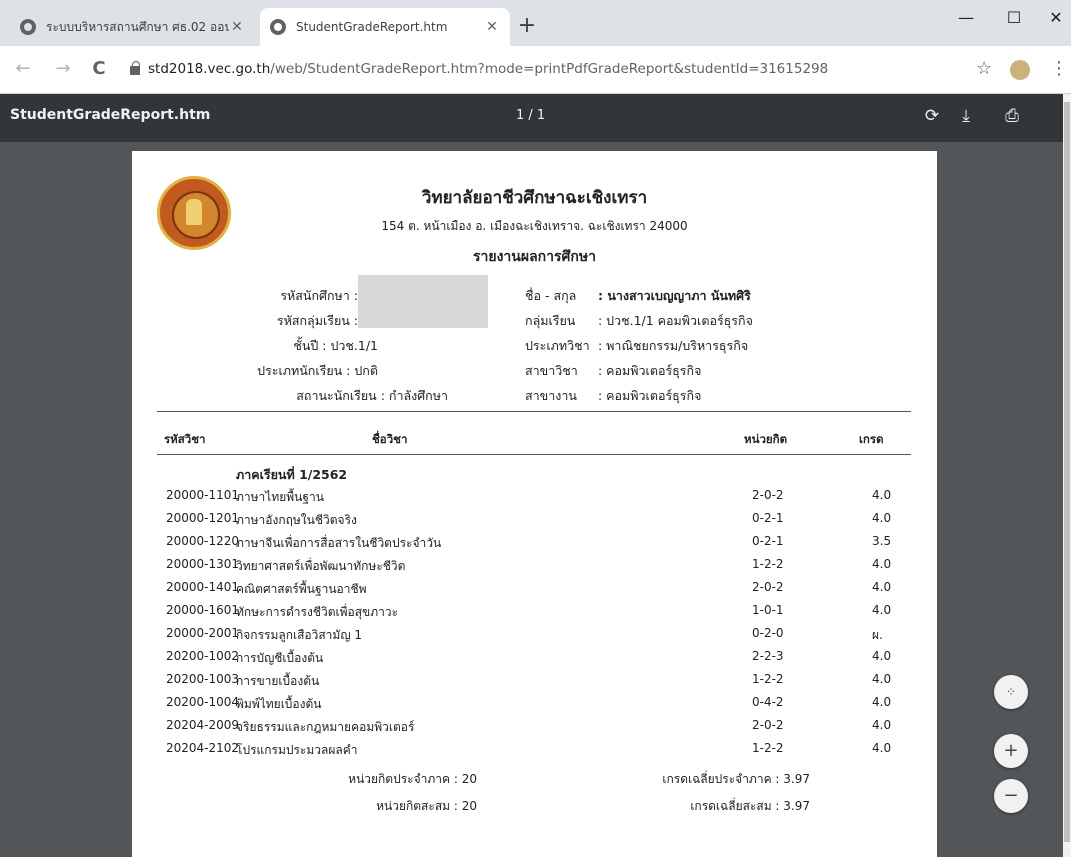 This screenshot has height=857, width=1071. Describe the element at coordinates (137, 26) in the screenshot. I see `tab-title: ระบบบริหารสถานศึกษา ศธ.02 ออนไลน์` at that location.